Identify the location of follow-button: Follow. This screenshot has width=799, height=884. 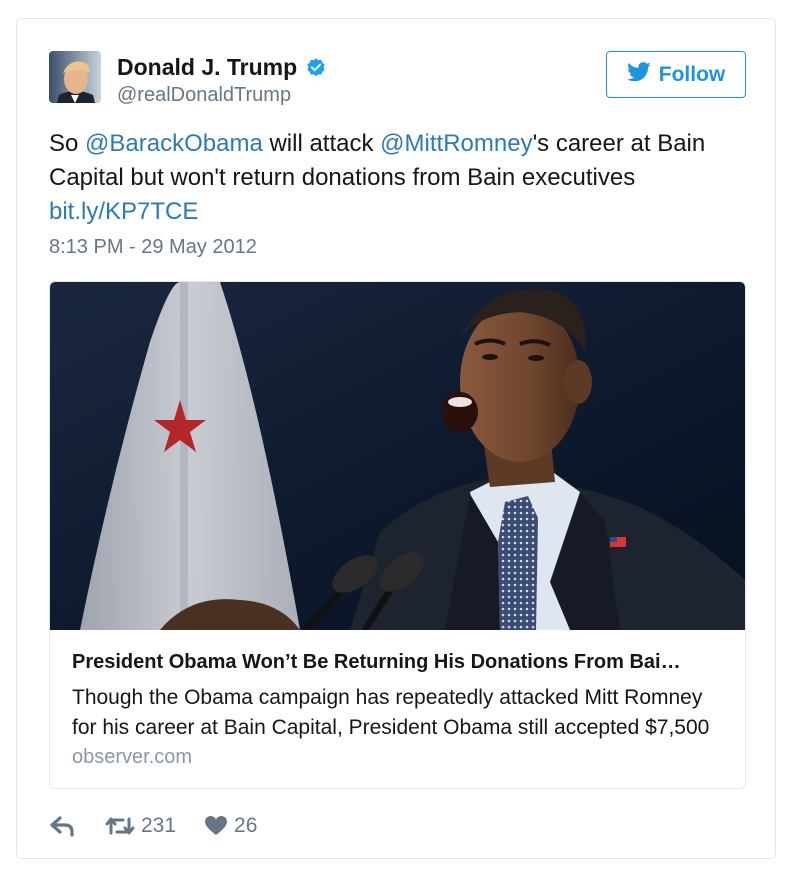
(676, 74).